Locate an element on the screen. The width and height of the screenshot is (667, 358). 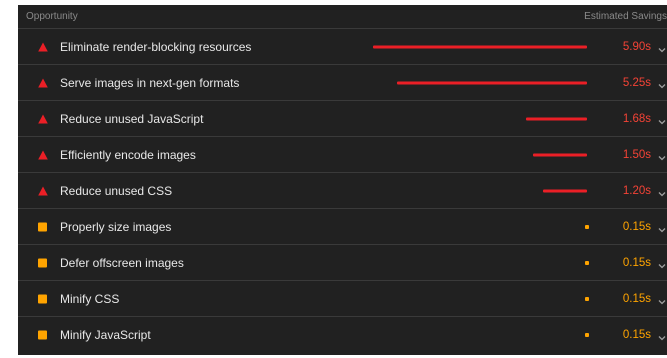
opportunity-row: Reduce unused CSS 1.20s is located at coordinates (342, 191).